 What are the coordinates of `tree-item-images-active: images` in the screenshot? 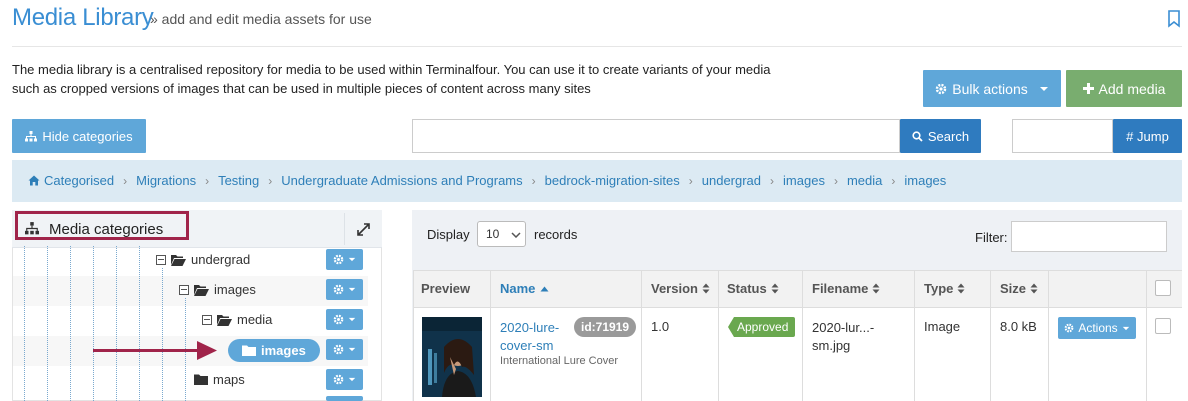 It's located at (274, 350).